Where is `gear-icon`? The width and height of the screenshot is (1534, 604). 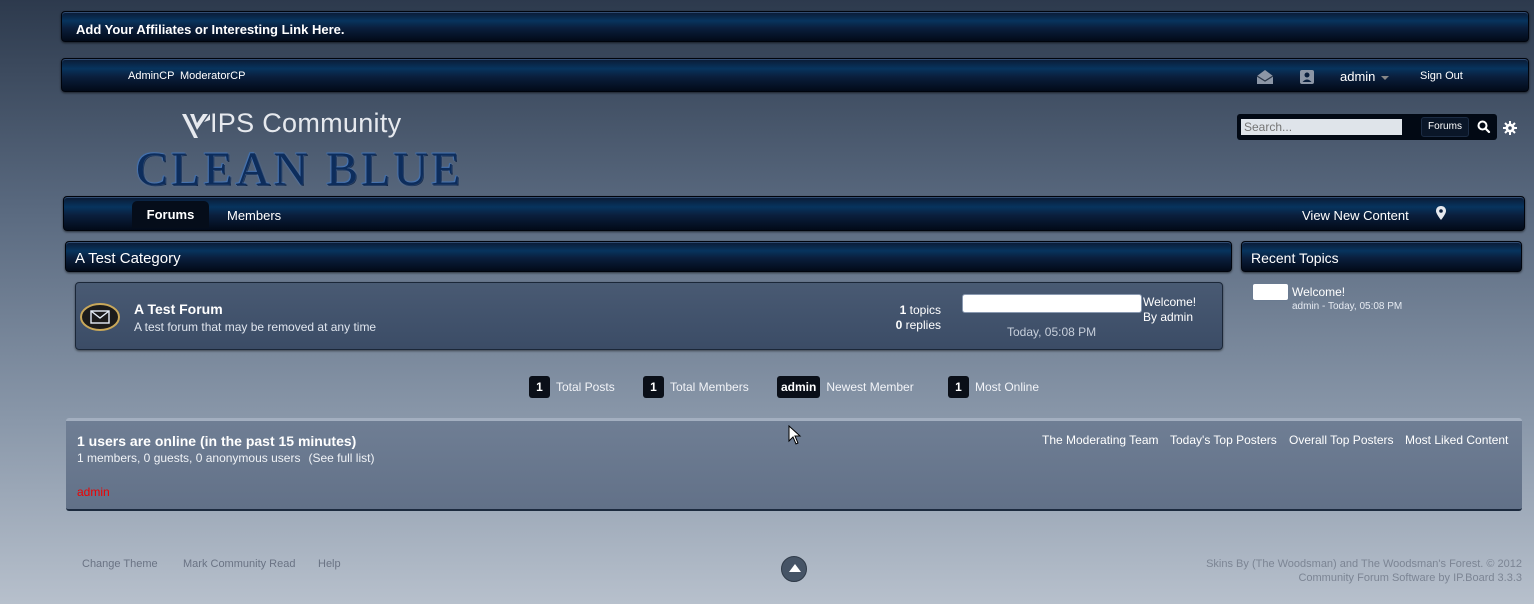 gear-icon is located at coordinates (1510, 128).